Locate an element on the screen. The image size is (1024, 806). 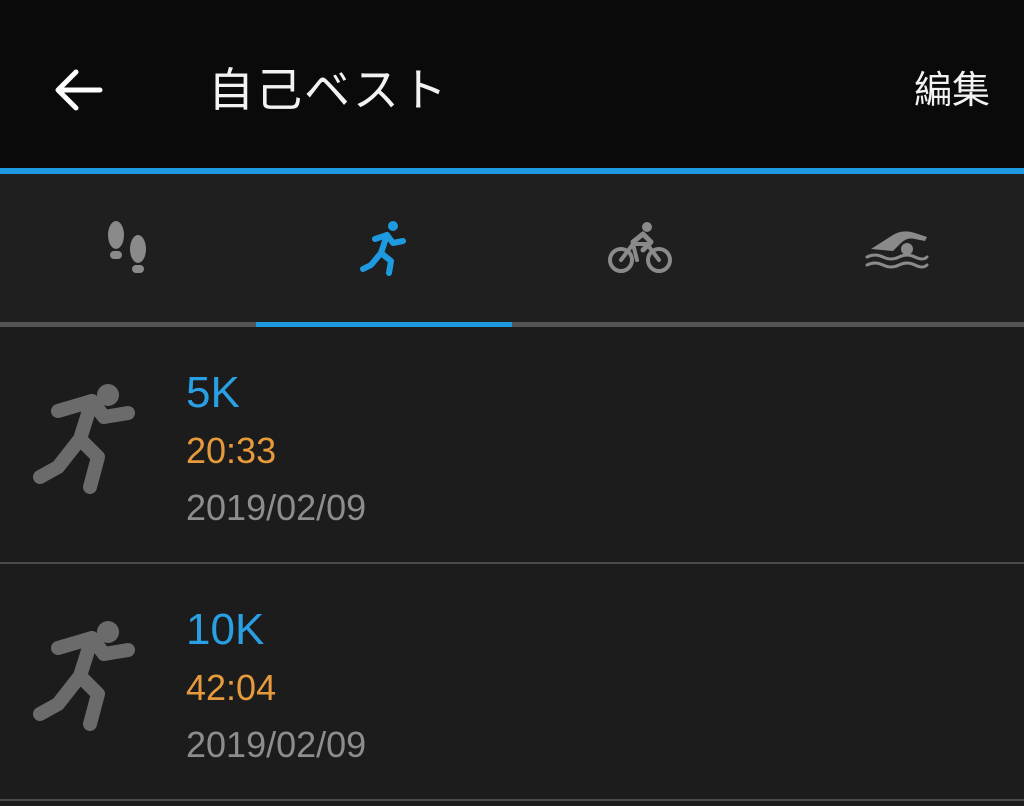
record-time: 20:33 is located at coordinates (231, 450).